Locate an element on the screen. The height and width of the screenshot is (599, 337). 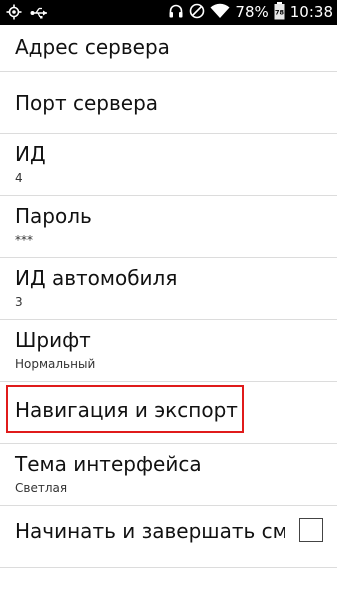
status-bar-right: 78% 78 10:38 is located at coordinates (250, 12).